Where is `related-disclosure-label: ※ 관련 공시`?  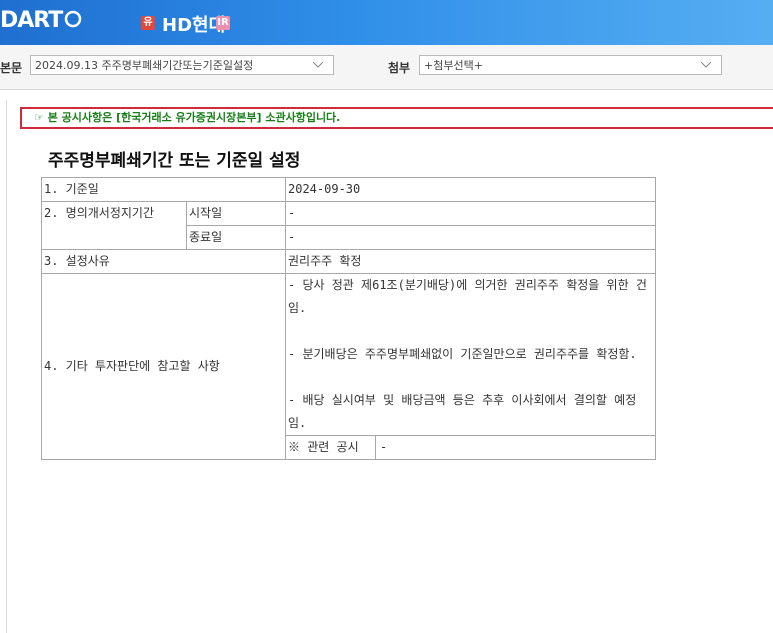
related-disclosure-label: ※ 관련 공시 is located at coordinates (331, 447).